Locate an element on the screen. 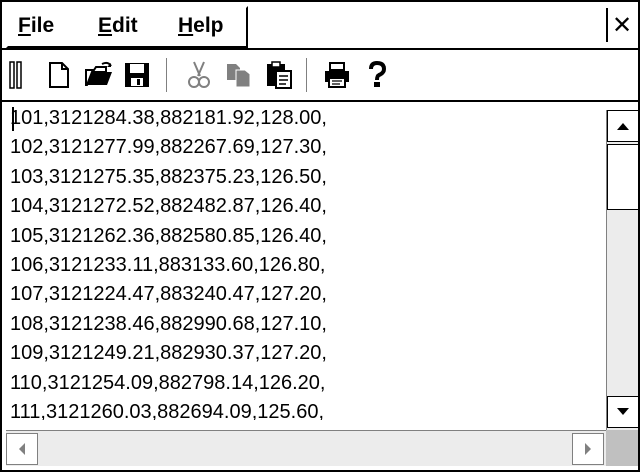 This screenshot has width=640, height=472. close-button: ✕ is located at coordinates (621, 25).